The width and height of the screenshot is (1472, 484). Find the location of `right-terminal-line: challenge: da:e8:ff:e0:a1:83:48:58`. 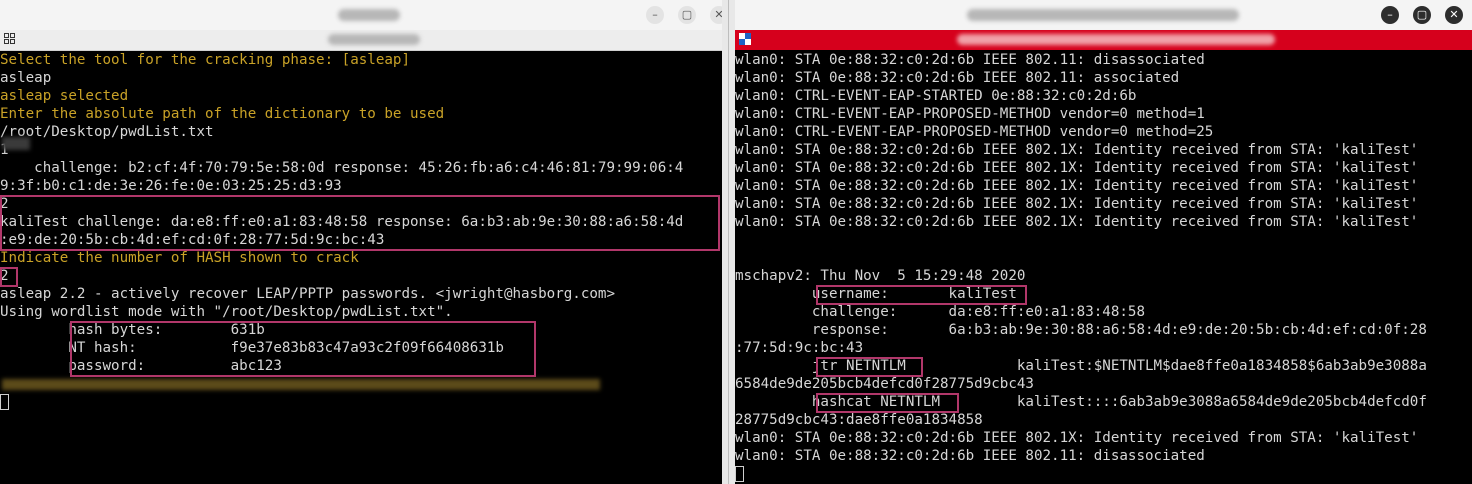

right-terminal-line: challenge: da:e8:ff:e0:a1:83:48:58 is located at coordinates (940, 312).